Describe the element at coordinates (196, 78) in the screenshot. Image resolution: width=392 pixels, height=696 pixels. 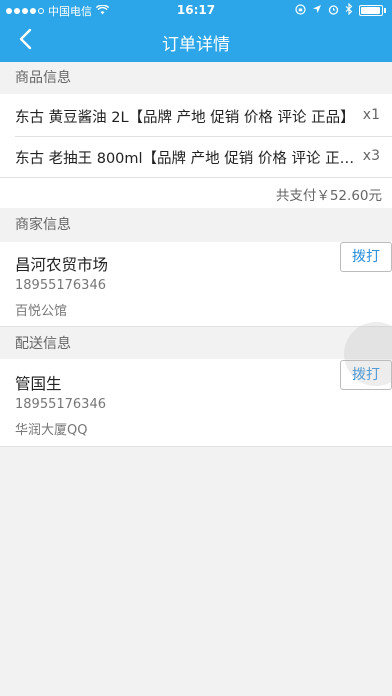
I see `goods-section-header: 商品信息` at that location.